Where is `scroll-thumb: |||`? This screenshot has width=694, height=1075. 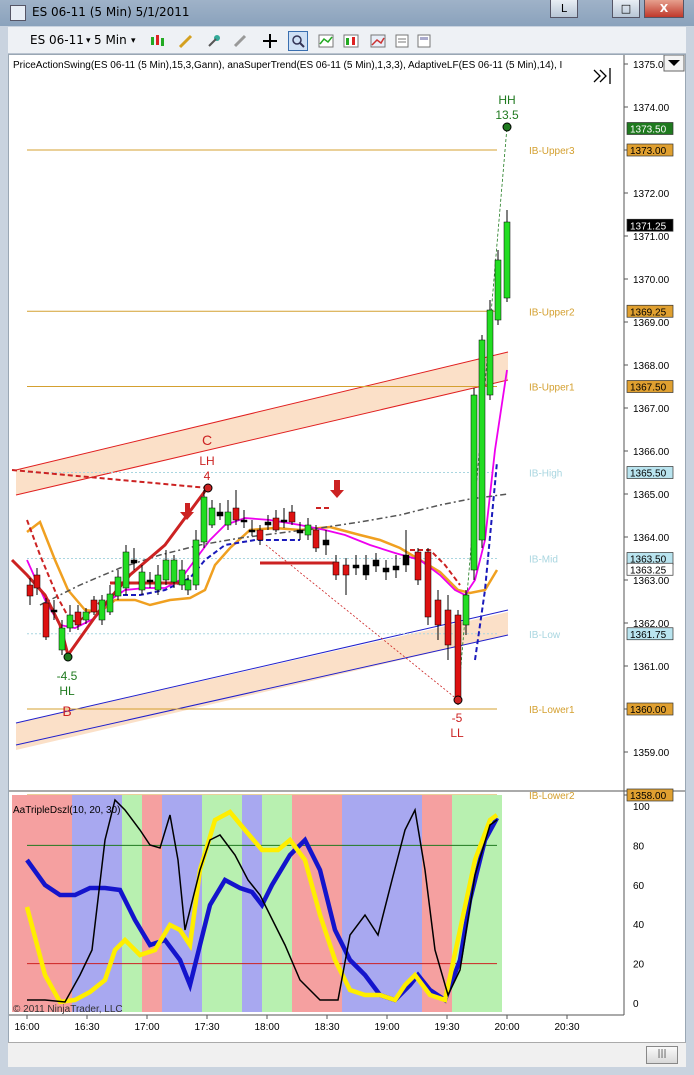 scroll-thumb: ||| is located at coordinates (662, 1055).